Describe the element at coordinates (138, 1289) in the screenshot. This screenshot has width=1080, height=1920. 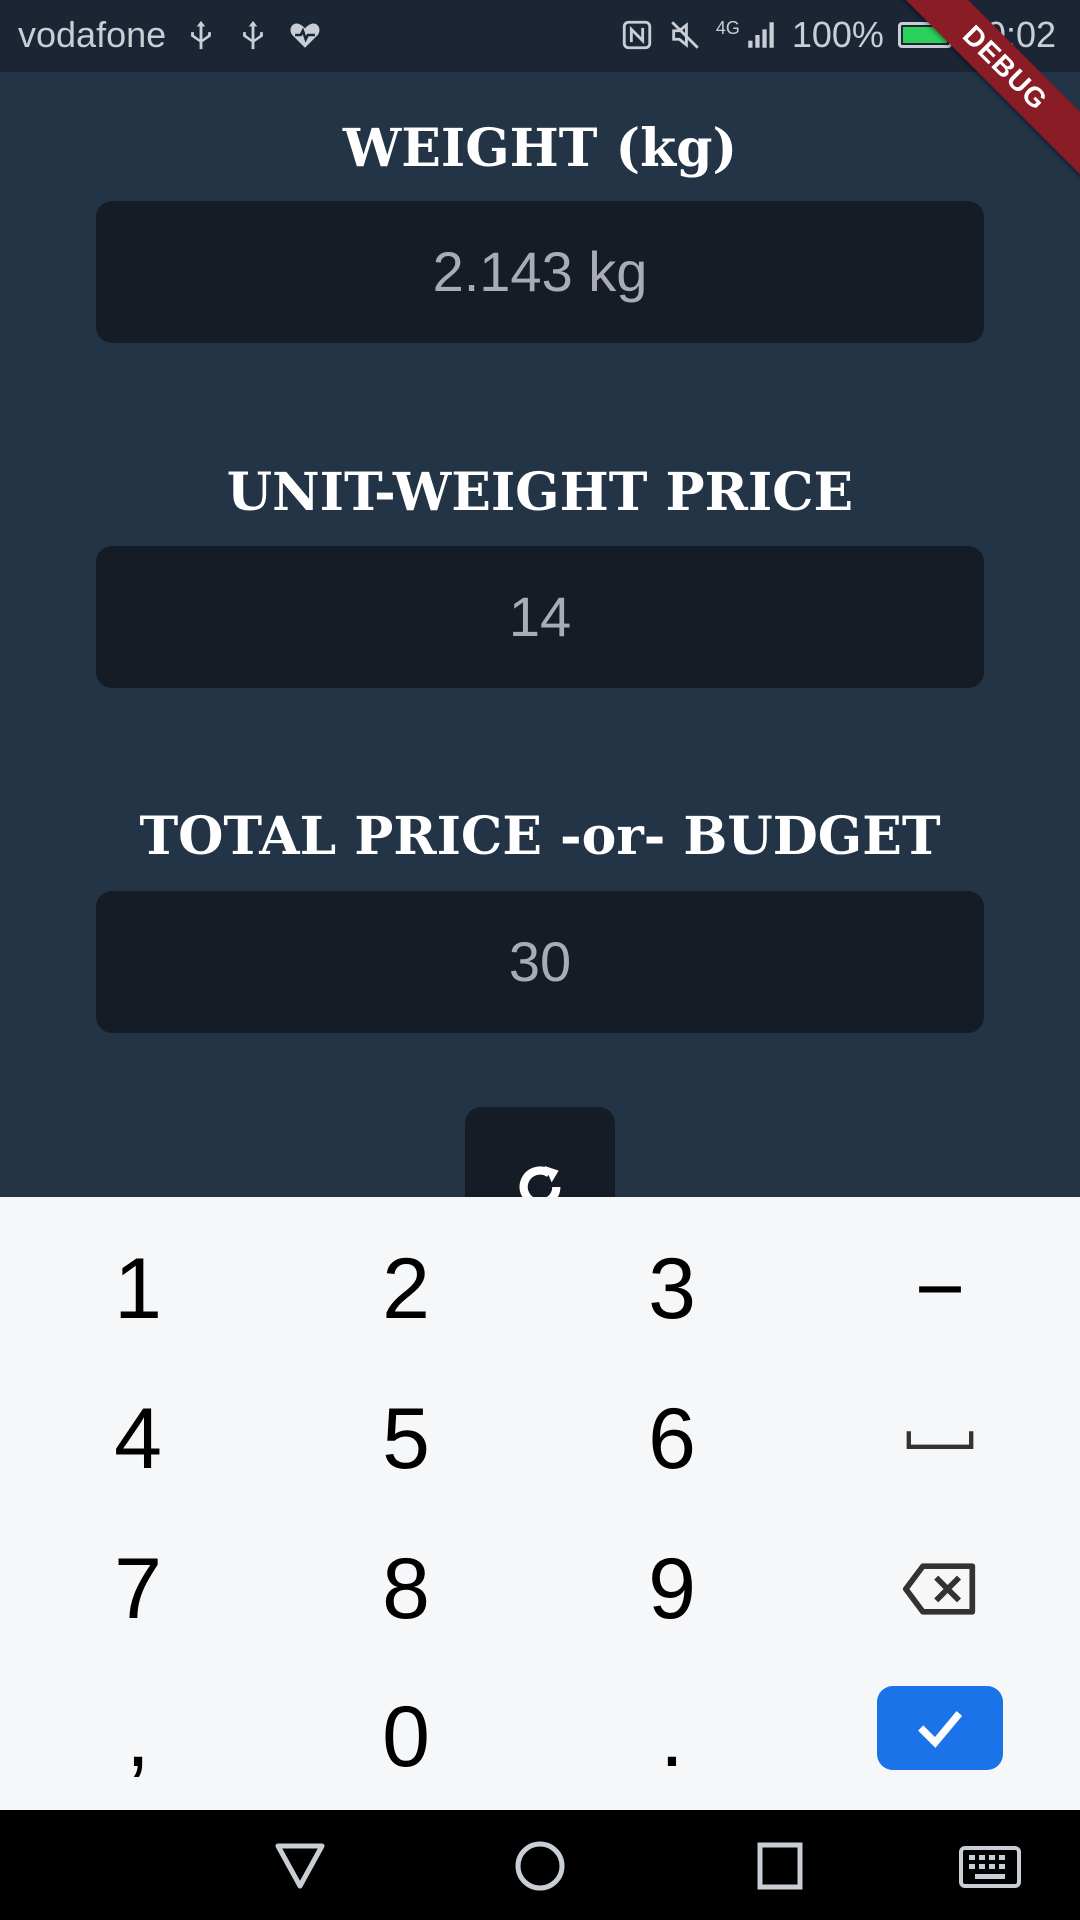
I see `key-1: 1` at that location.